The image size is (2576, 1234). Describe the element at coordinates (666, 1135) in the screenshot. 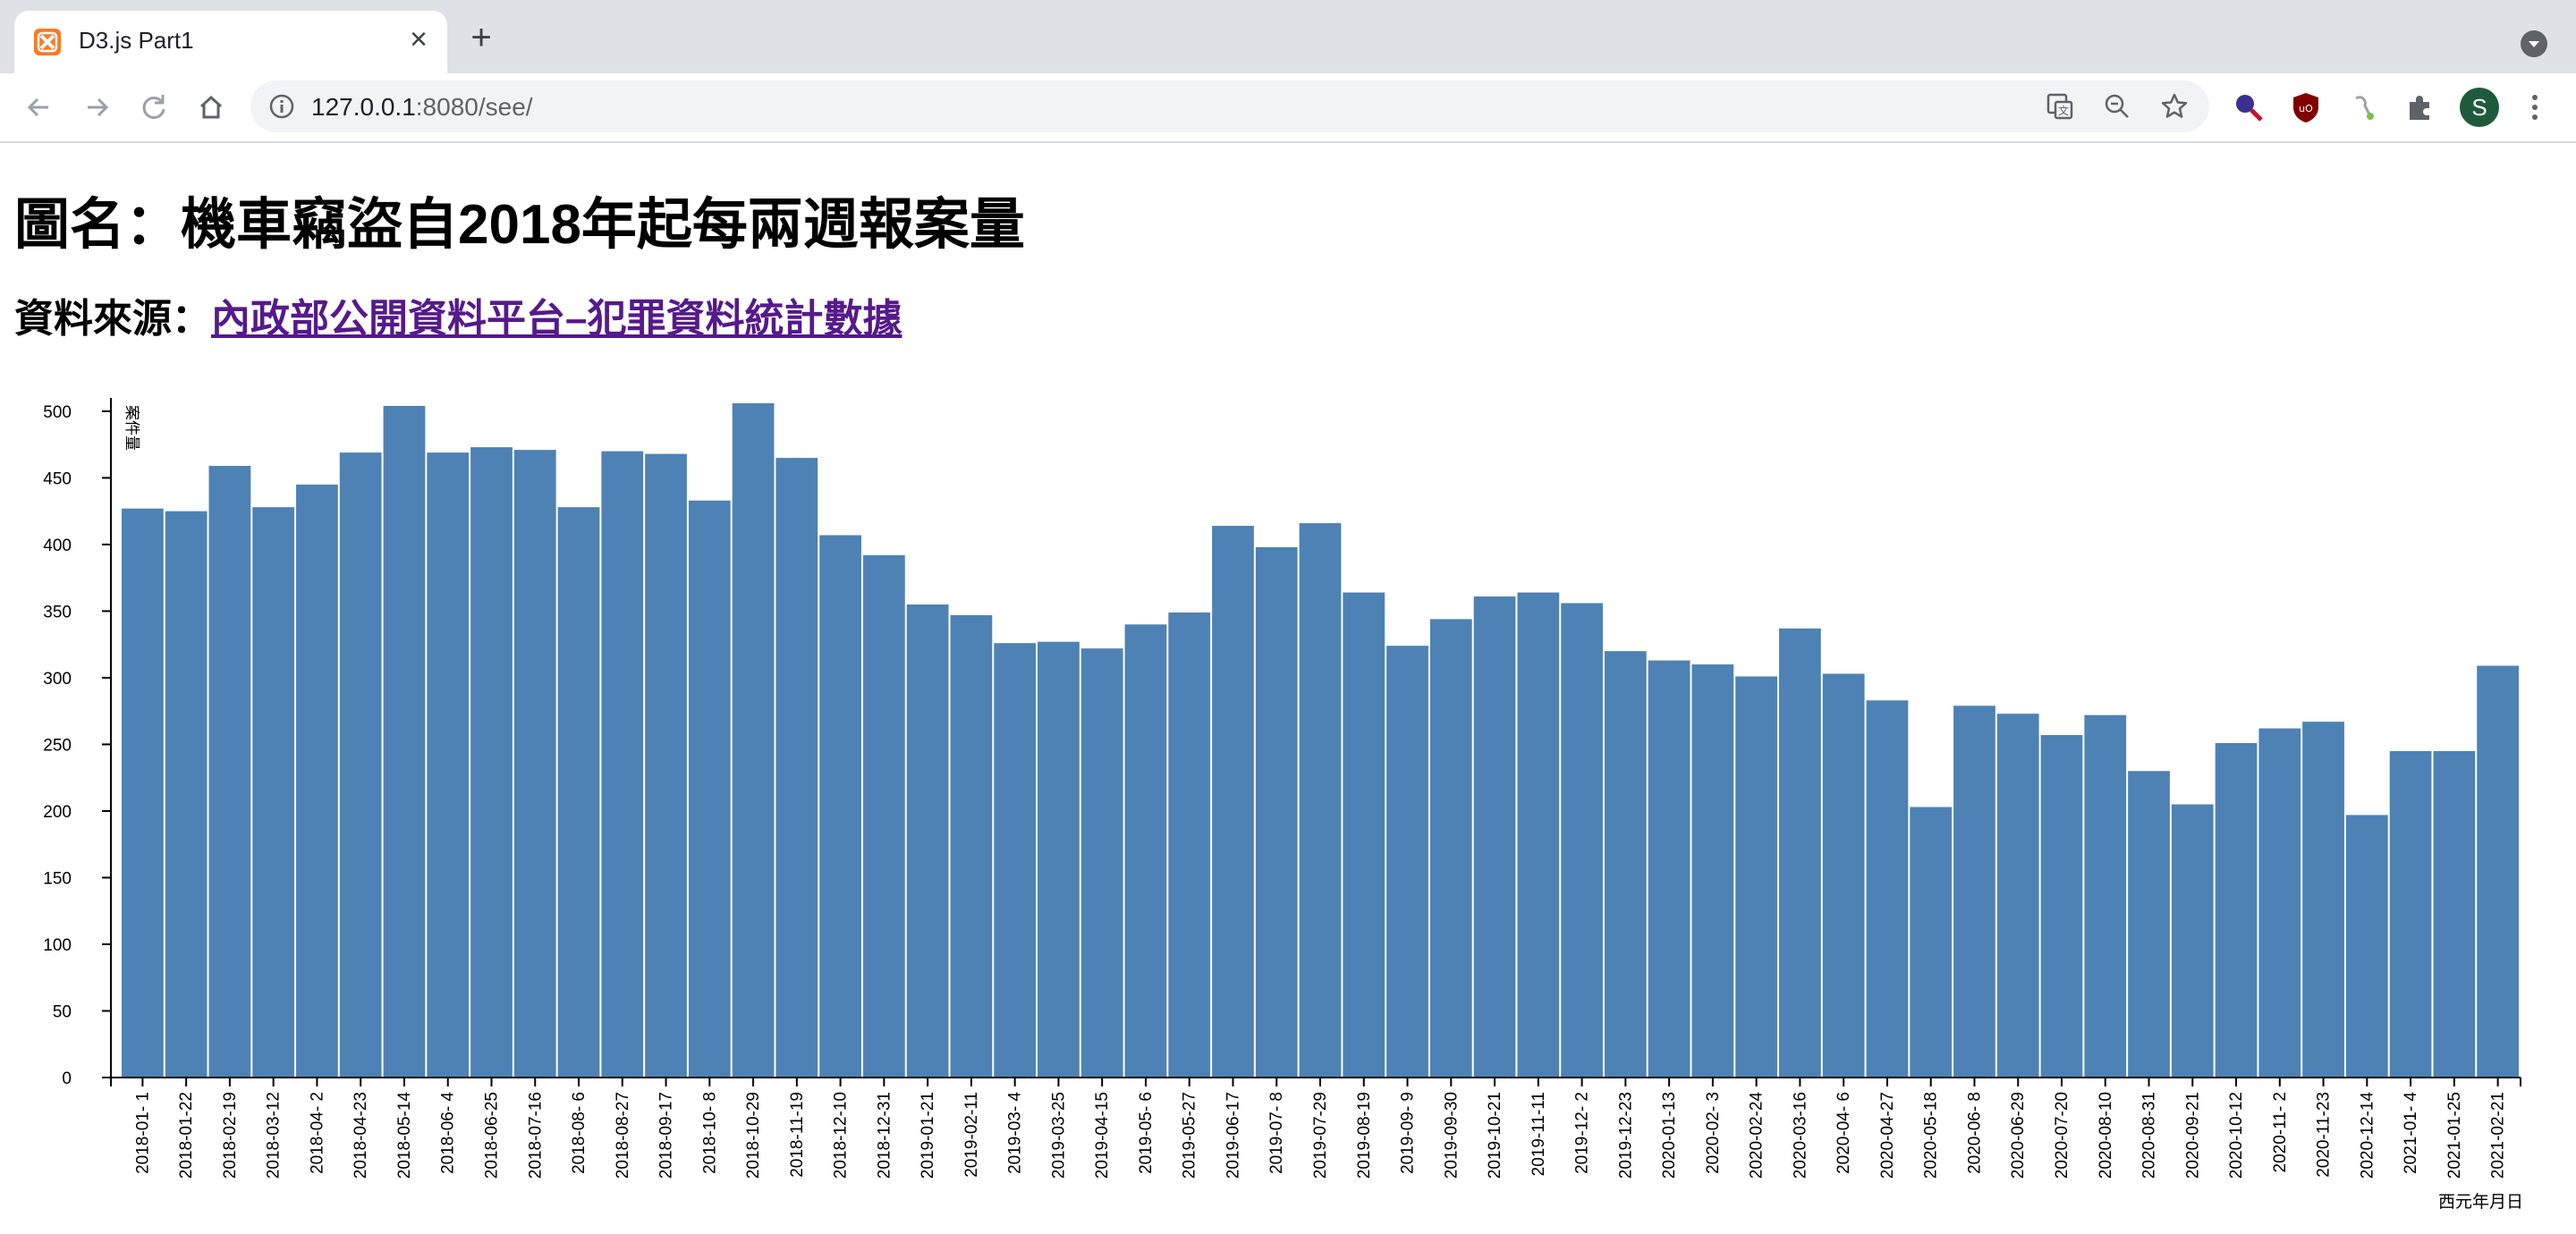

I see `x-tick-label: 2018-09-17` at that location.